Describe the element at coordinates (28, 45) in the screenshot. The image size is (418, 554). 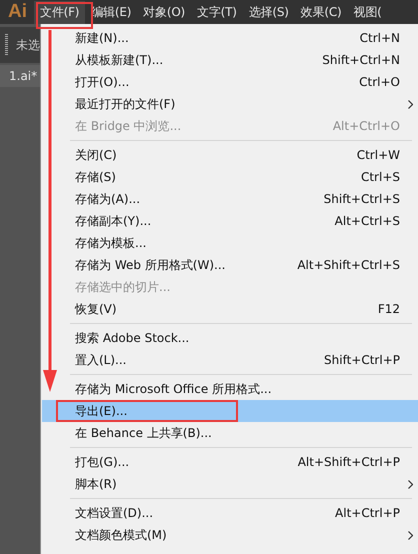
I see `selection-status: 未选` at that location.